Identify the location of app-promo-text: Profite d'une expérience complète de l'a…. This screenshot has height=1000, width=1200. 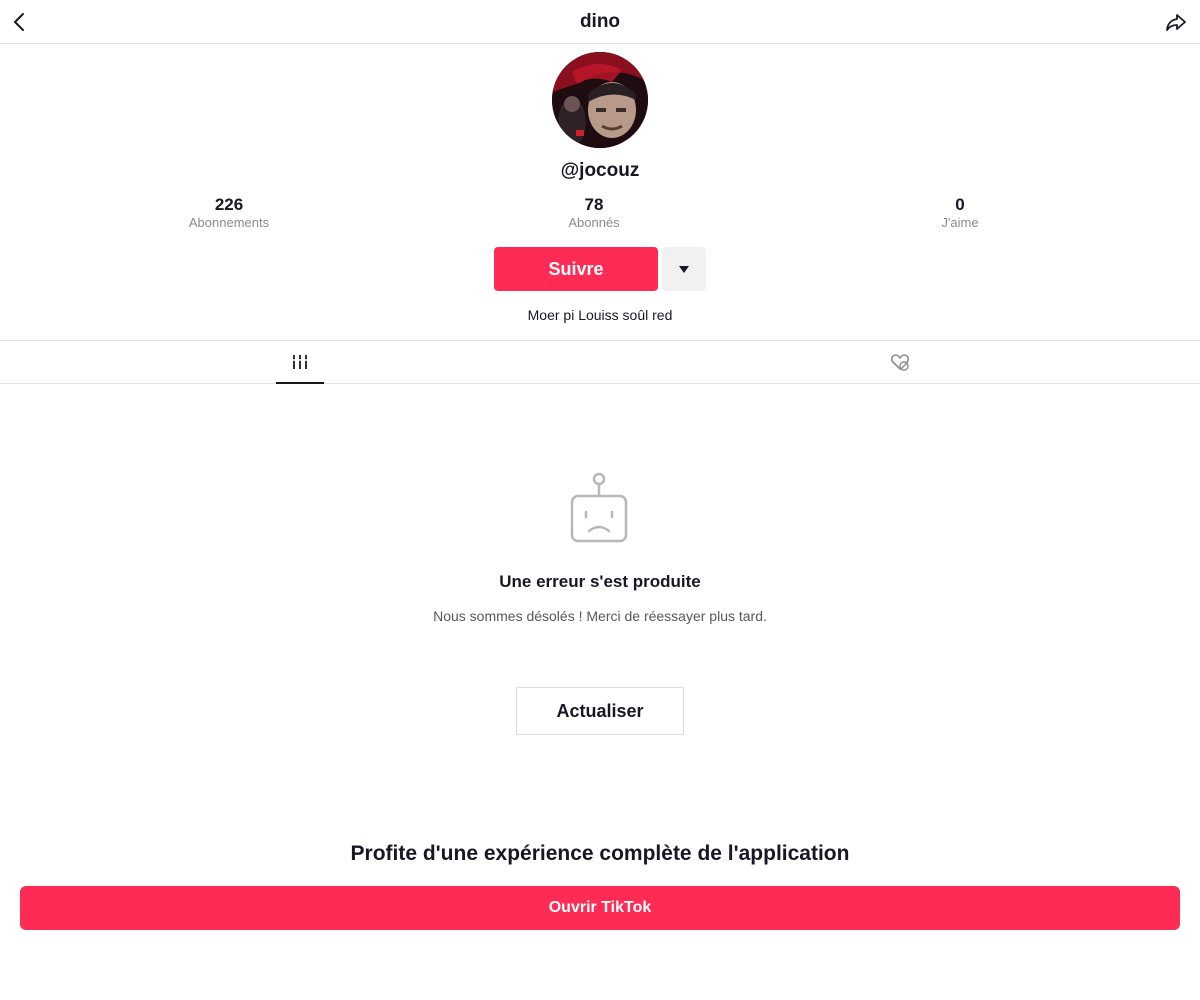
(600, 853).